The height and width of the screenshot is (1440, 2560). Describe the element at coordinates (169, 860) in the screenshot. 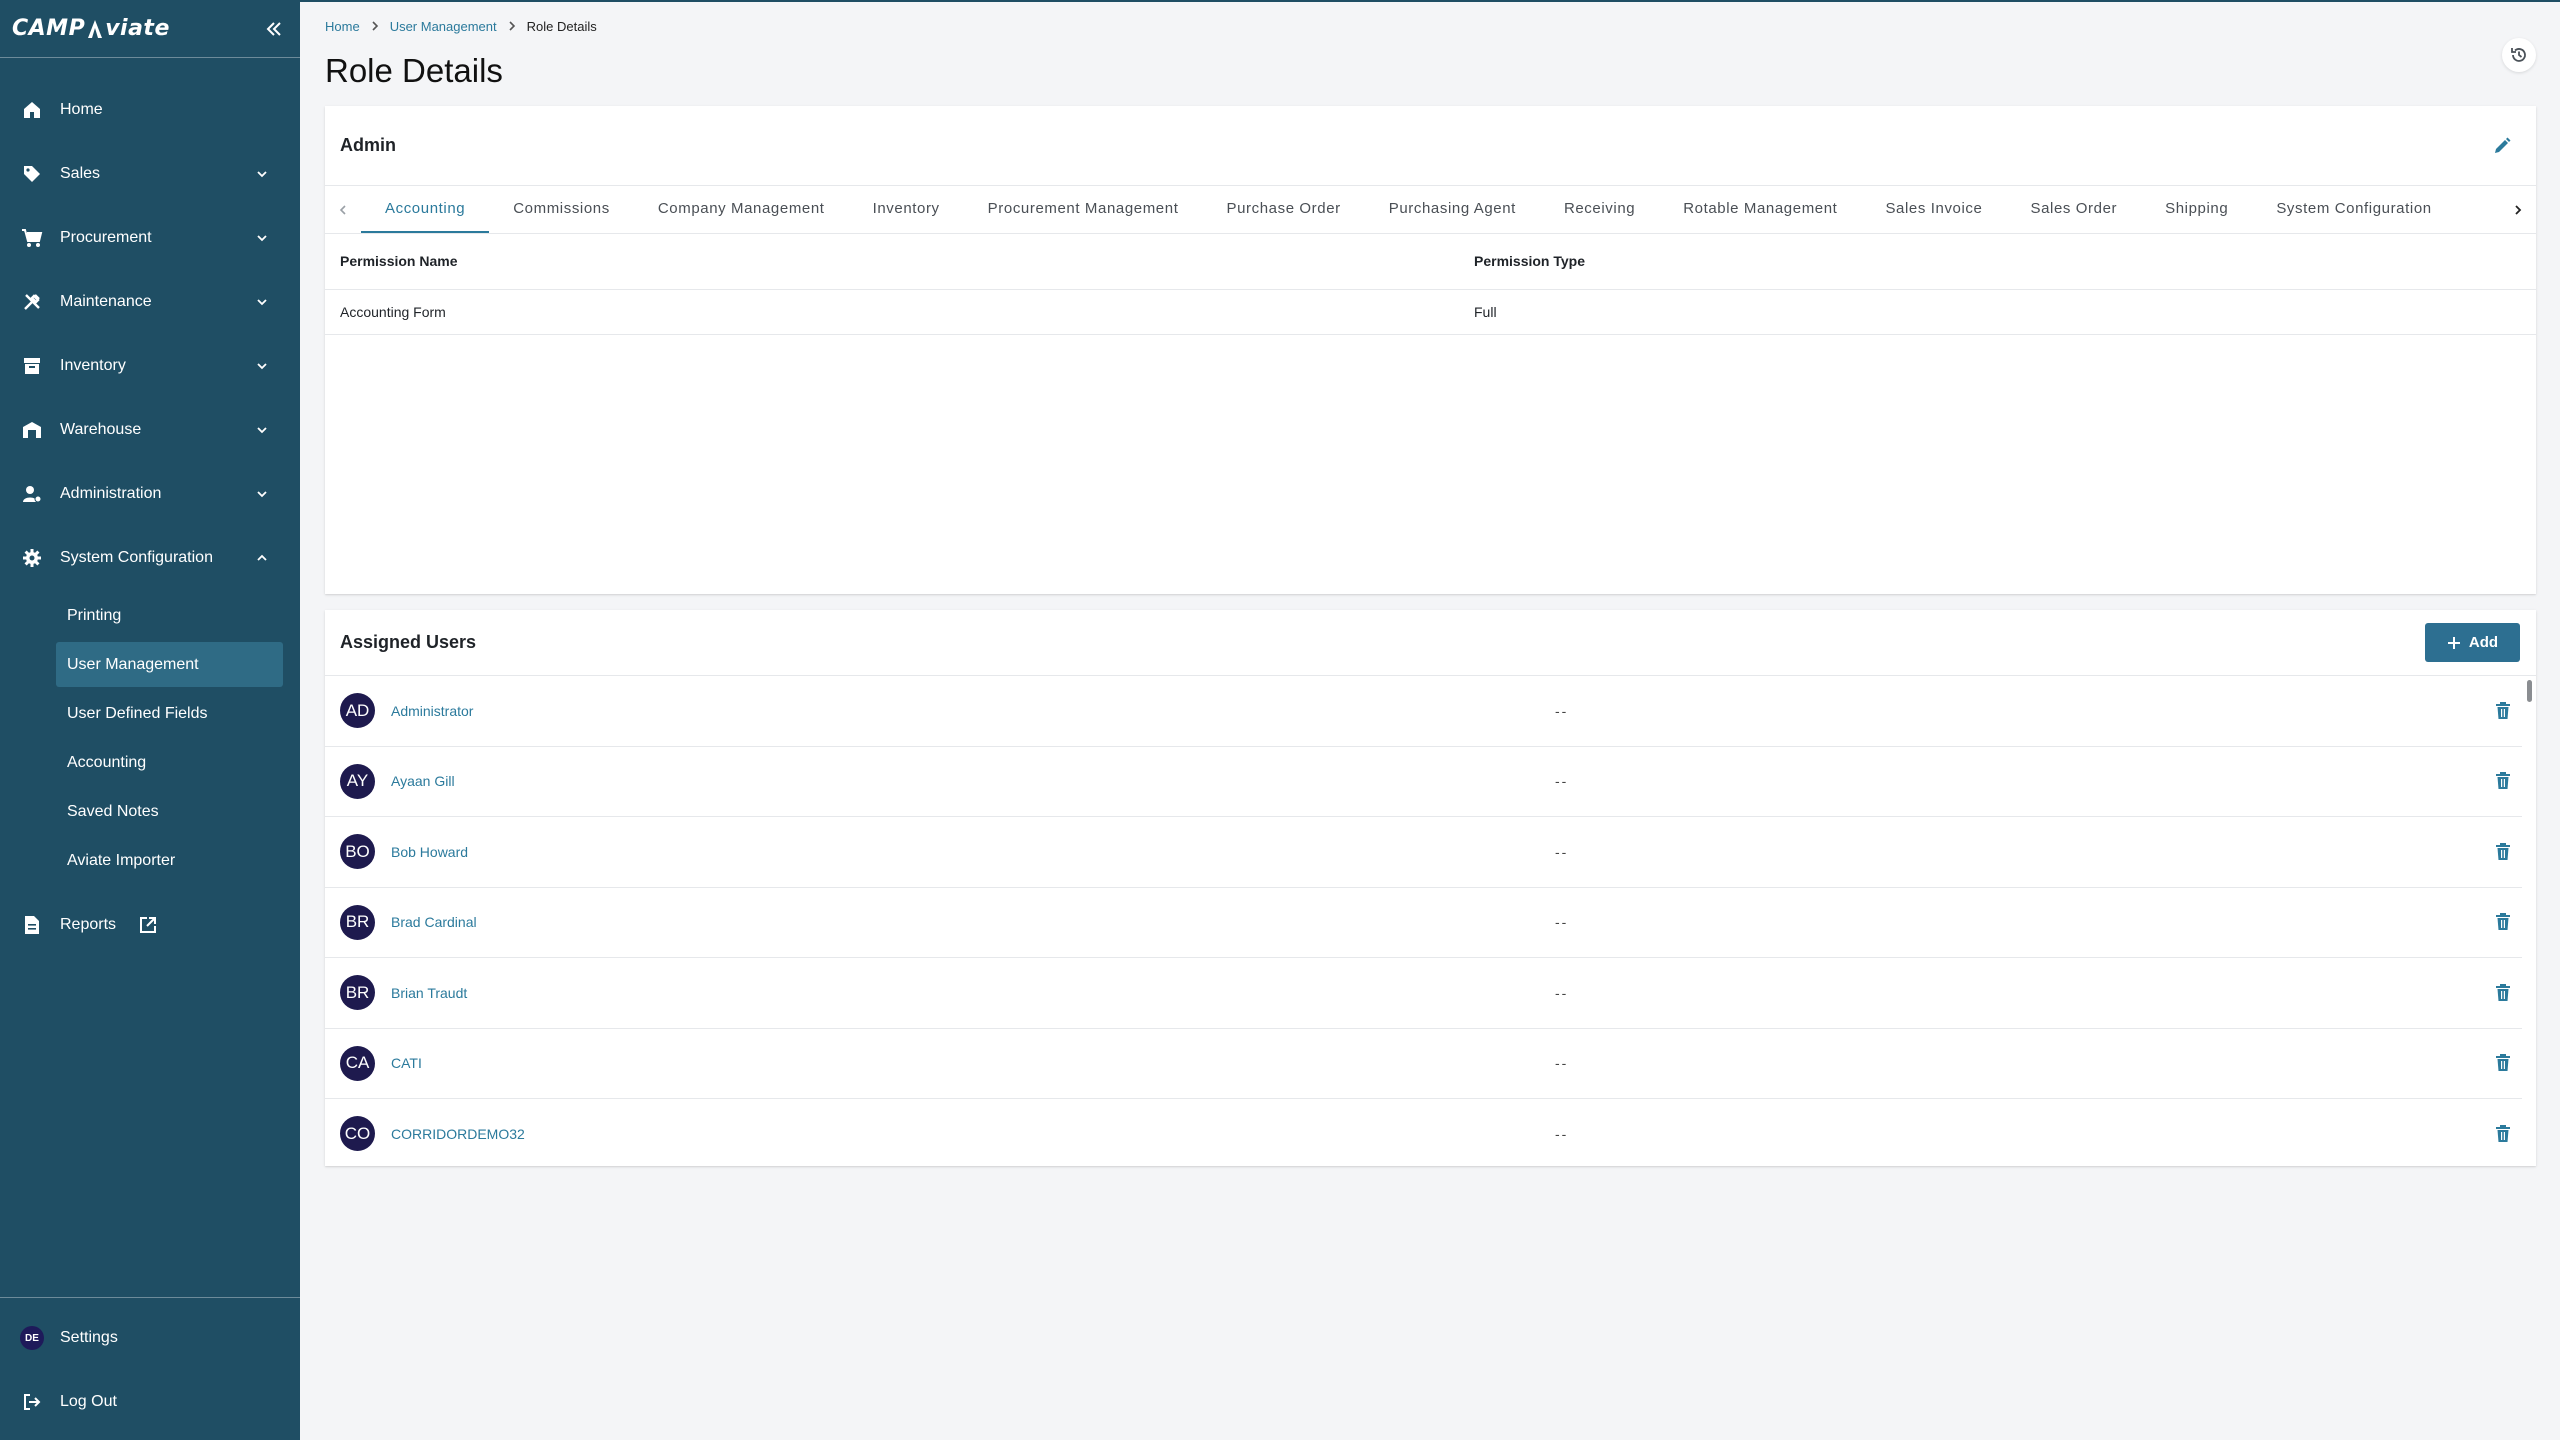

I see `submenu-item-aviate-importer: Aviate Importer` at that location.